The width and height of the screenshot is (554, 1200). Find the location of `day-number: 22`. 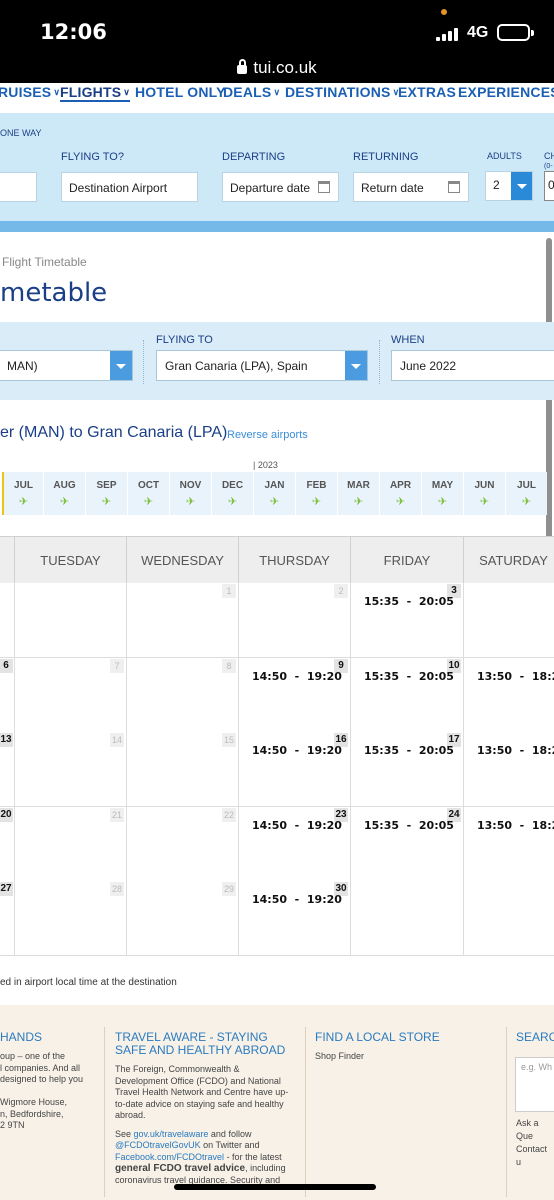

day-number: 22 is located at coordinates (229, 814).